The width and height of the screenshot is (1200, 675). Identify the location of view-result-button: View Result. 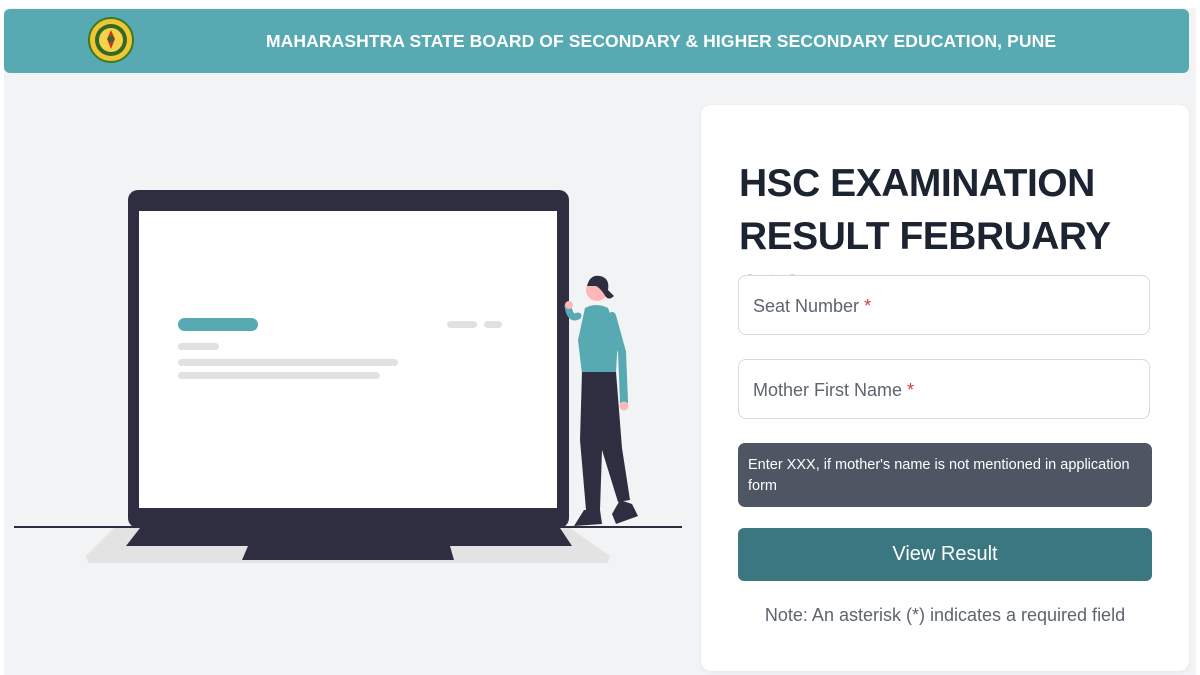
(945, 554).